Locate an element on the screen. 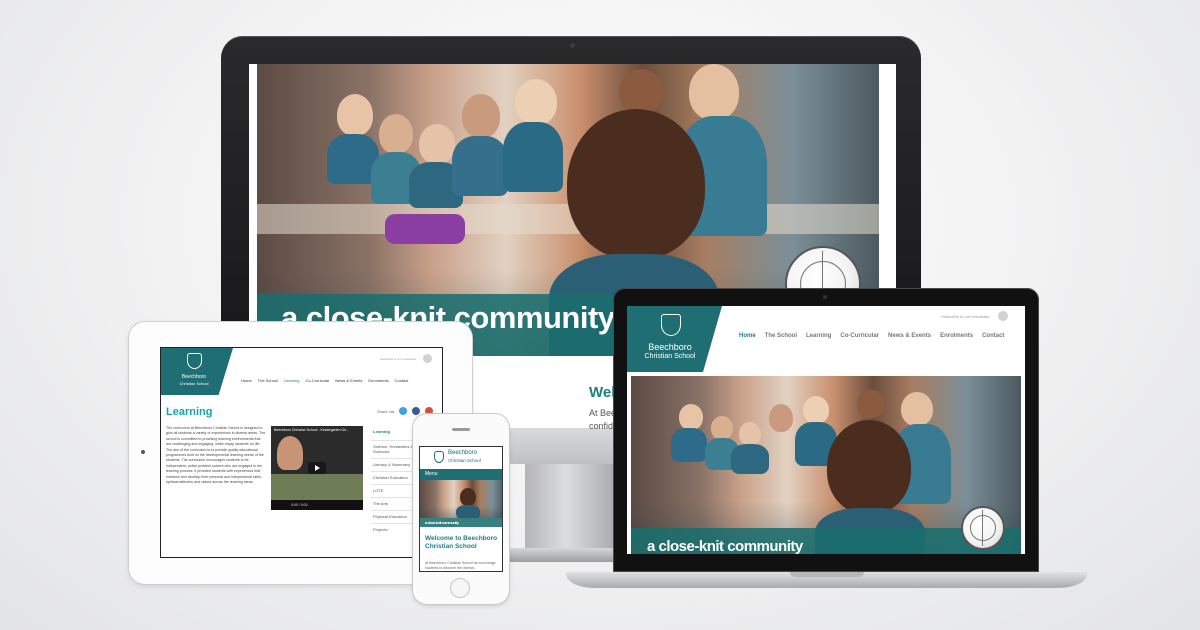 The width and height of the screenshot is (1200, 630). phone-header: Beechboro Christian School is located at coordinates (461, 458).